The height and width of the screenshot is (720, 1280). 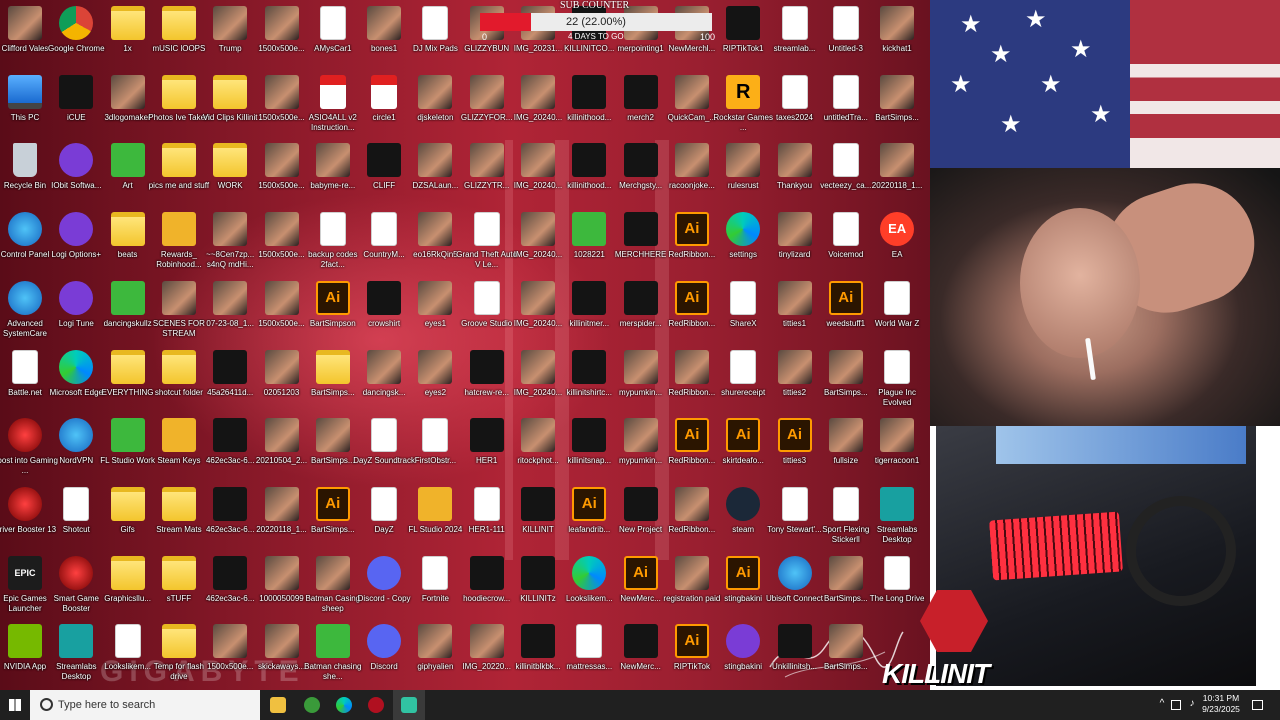 I want to click on streamlabs-icon, so click(x=409, y=705).